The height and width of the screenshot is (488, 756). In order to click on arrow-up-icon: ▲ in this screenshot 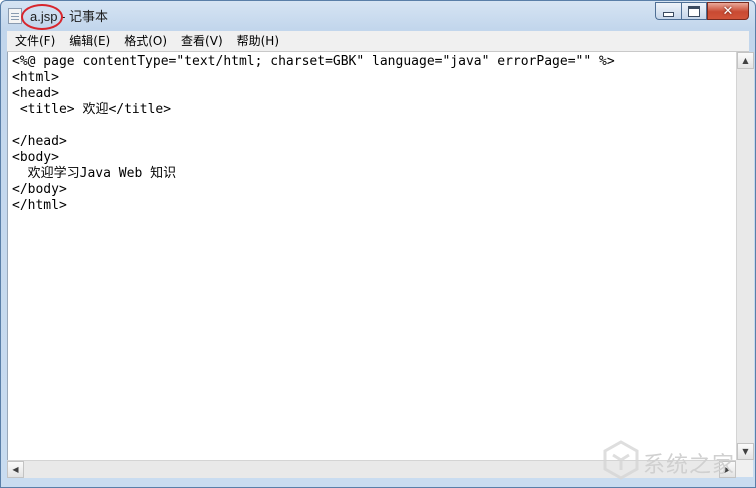, I will do `click(745, 60)`.